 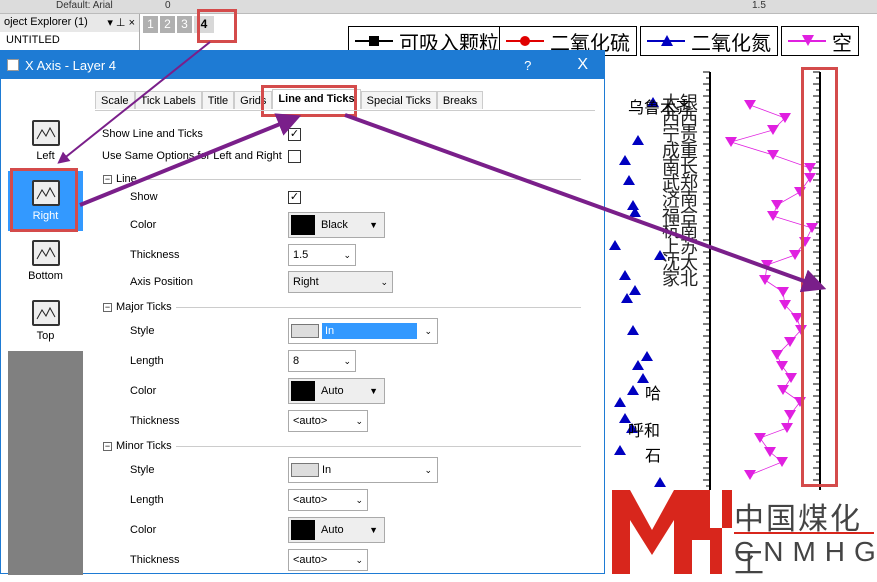 What do you see at coordinates (842, 43) in the screenshot?
I see `legend-label: 空` at bounding box center [842, 43].